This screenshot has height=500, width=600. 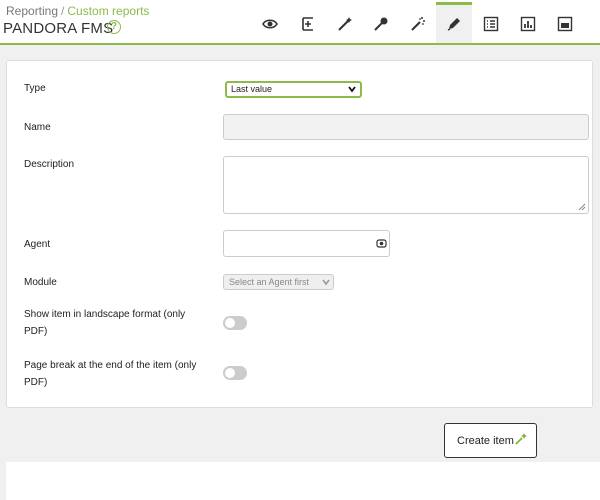 I want to click on graph-icon, so click(x=565, y=24).